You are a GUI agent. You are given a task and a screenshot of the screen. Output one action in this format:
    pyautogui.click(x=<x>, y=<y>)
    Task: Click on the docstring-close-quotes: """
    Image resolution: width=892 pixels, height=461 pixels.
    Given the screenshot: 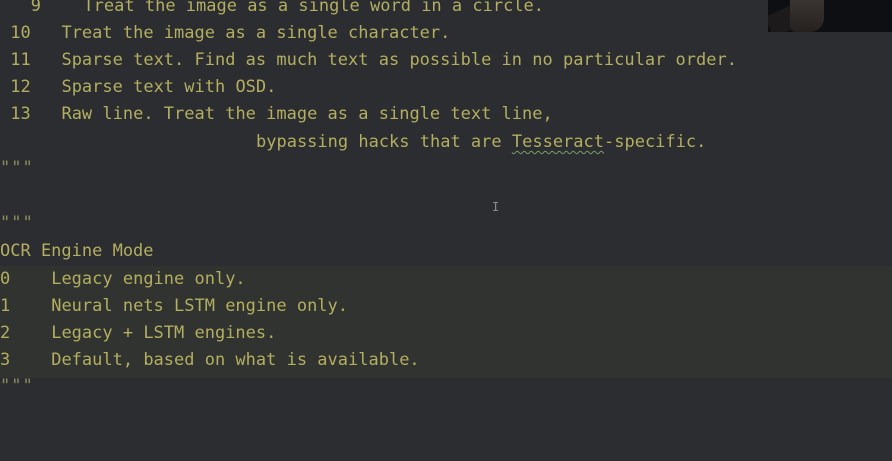 What is the action you would take?
    pyautogui.click(x=17, y=168)
    